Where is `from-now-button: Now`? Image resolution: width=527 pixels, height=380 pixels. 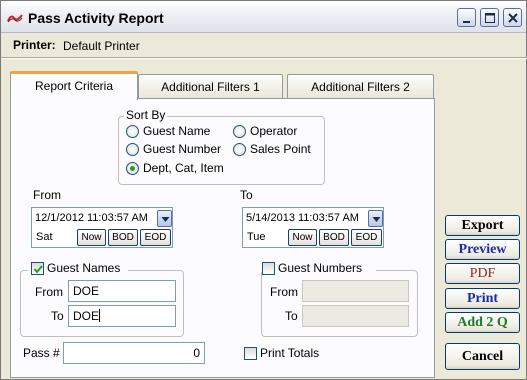
from-now-button: Now is located at coordinates (91, 237).